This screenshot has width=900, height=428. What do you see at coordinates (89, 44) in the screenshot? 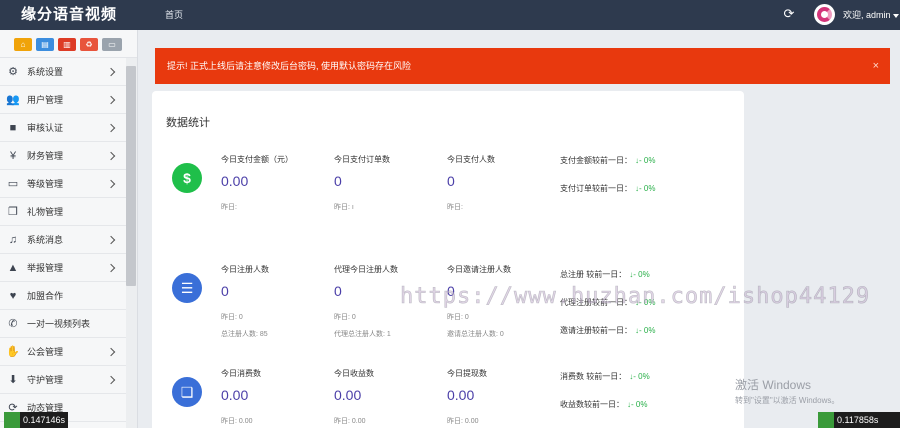
I see `recycle-icon: ♻` at bounding box center [89, 44].